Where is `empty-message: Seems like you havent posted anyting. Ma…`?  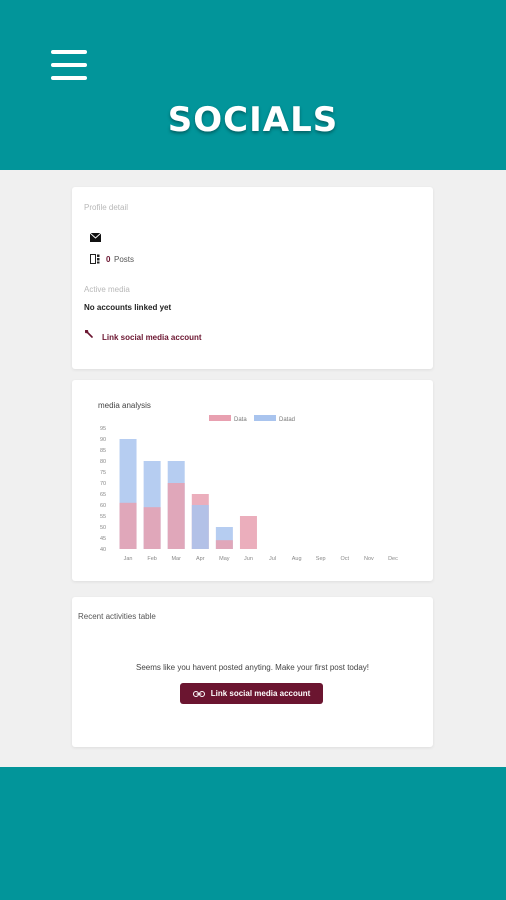
empty-message: Seems like you havent posted anyting. Ma… is located at coordinates (252, 667).